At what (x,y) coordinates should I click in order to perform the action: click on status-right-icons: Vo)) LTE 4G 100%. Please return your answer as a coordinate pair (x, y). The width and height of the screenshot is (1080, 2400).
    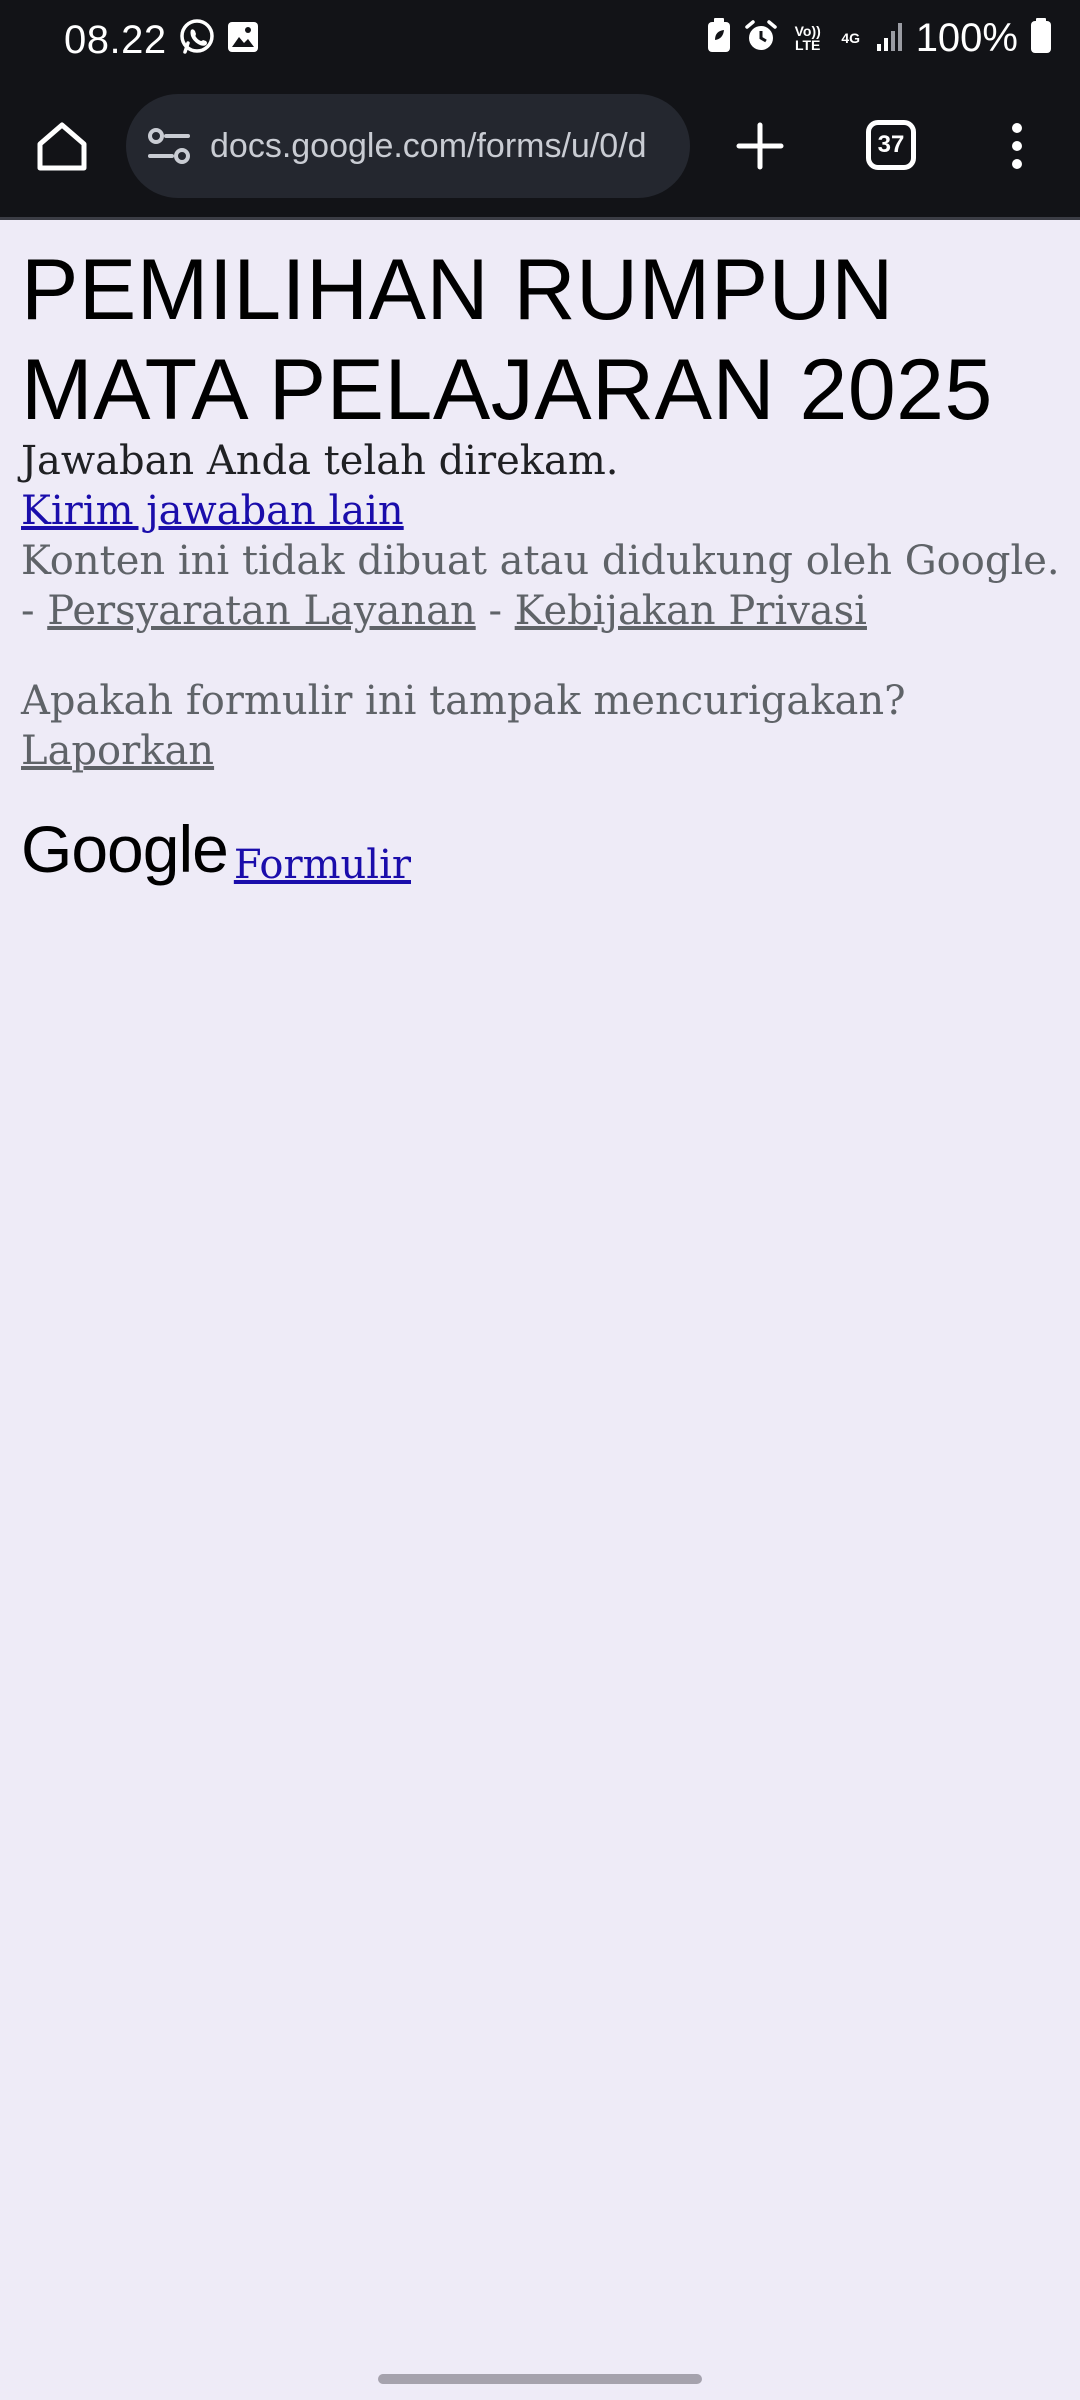
    Looking at the image, I should click on (879, 38).